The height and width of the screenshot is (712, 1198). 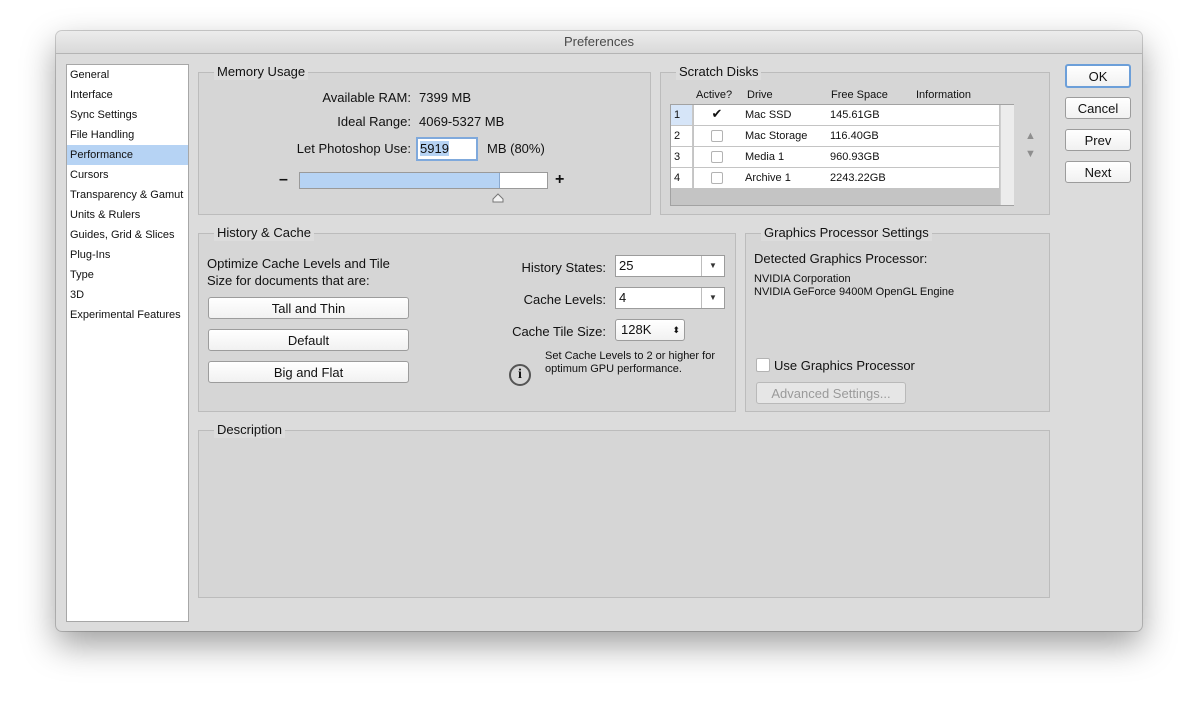 I want to click on free-space: 145.61GB, so click(x=855, y=115).